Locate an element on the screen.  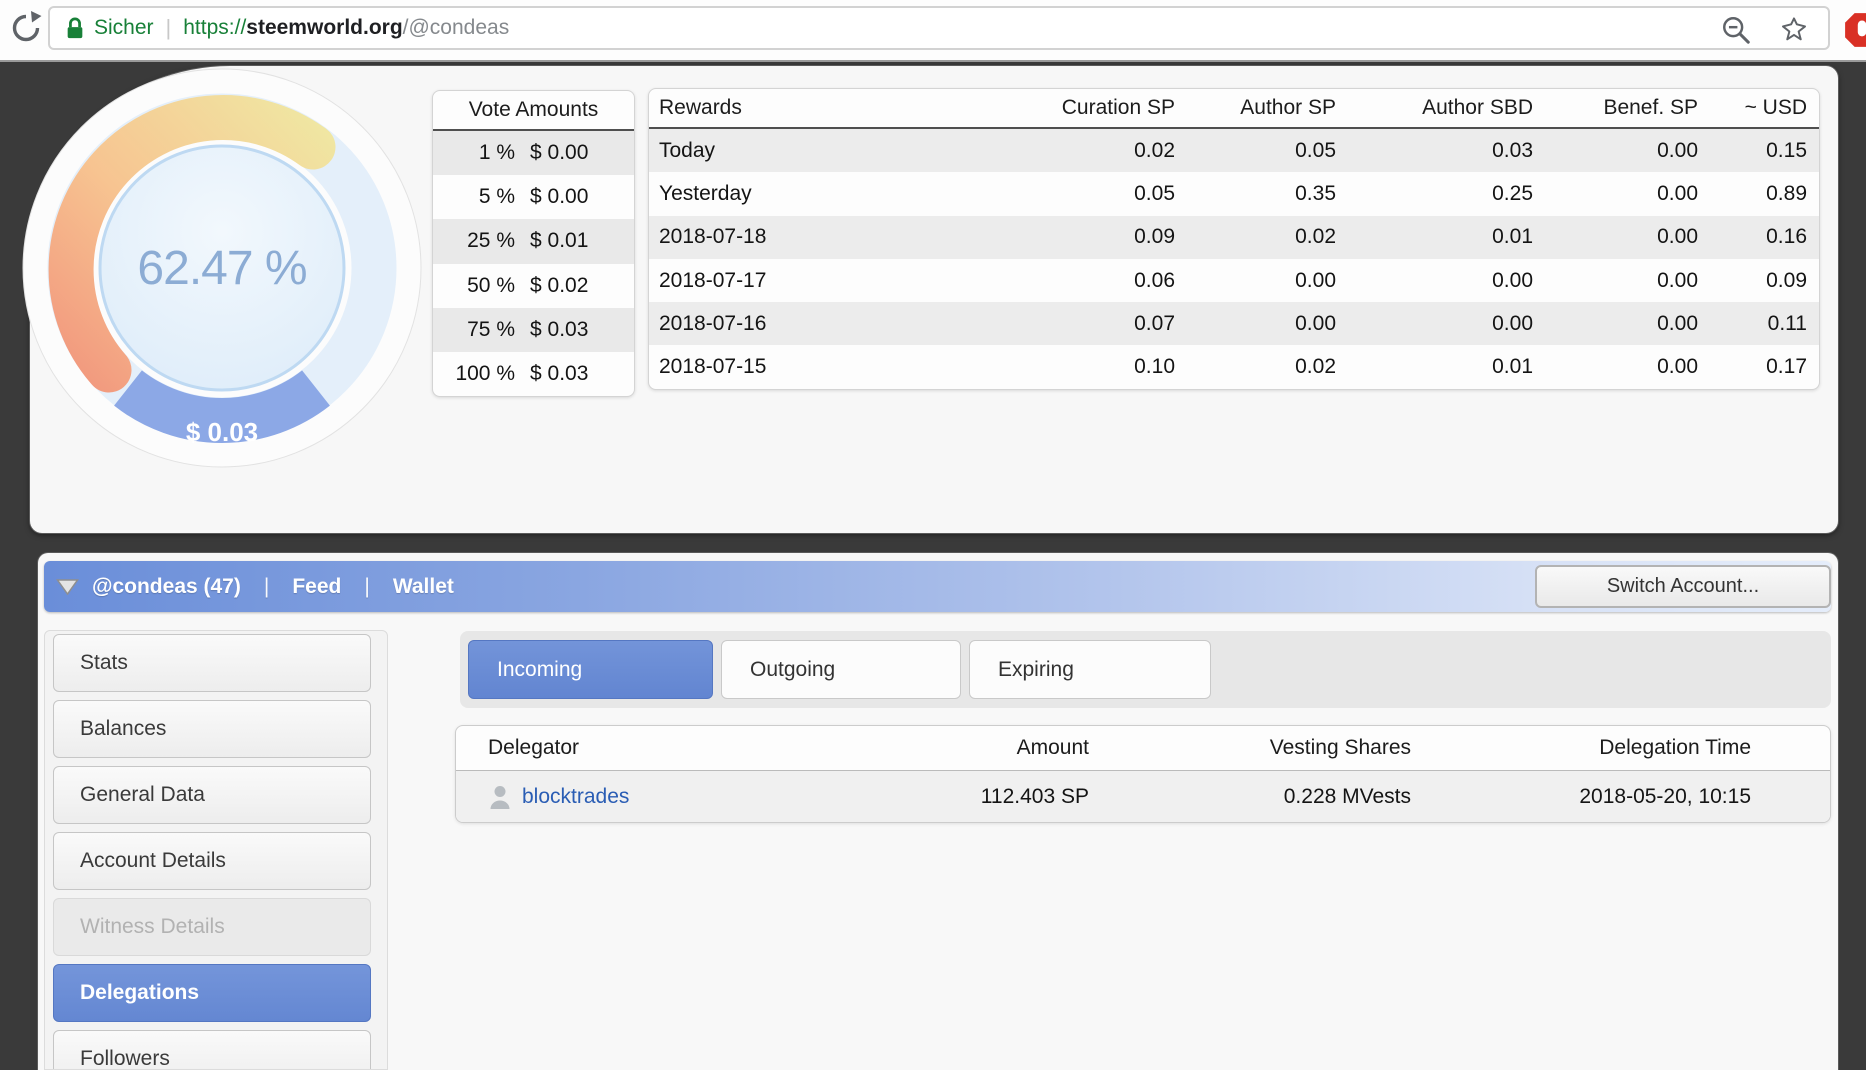
cell: 0.06 is located at coordinates (1154, 280).